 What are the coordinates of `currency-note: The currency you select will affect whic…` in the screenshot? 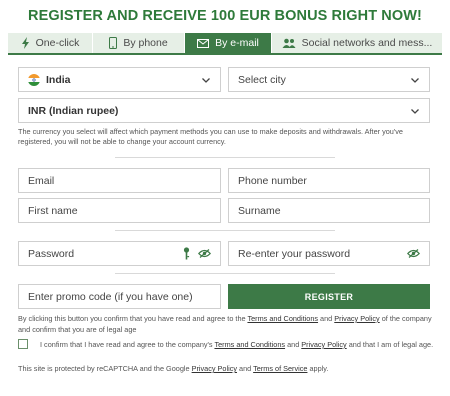 It's located at (210, 136).